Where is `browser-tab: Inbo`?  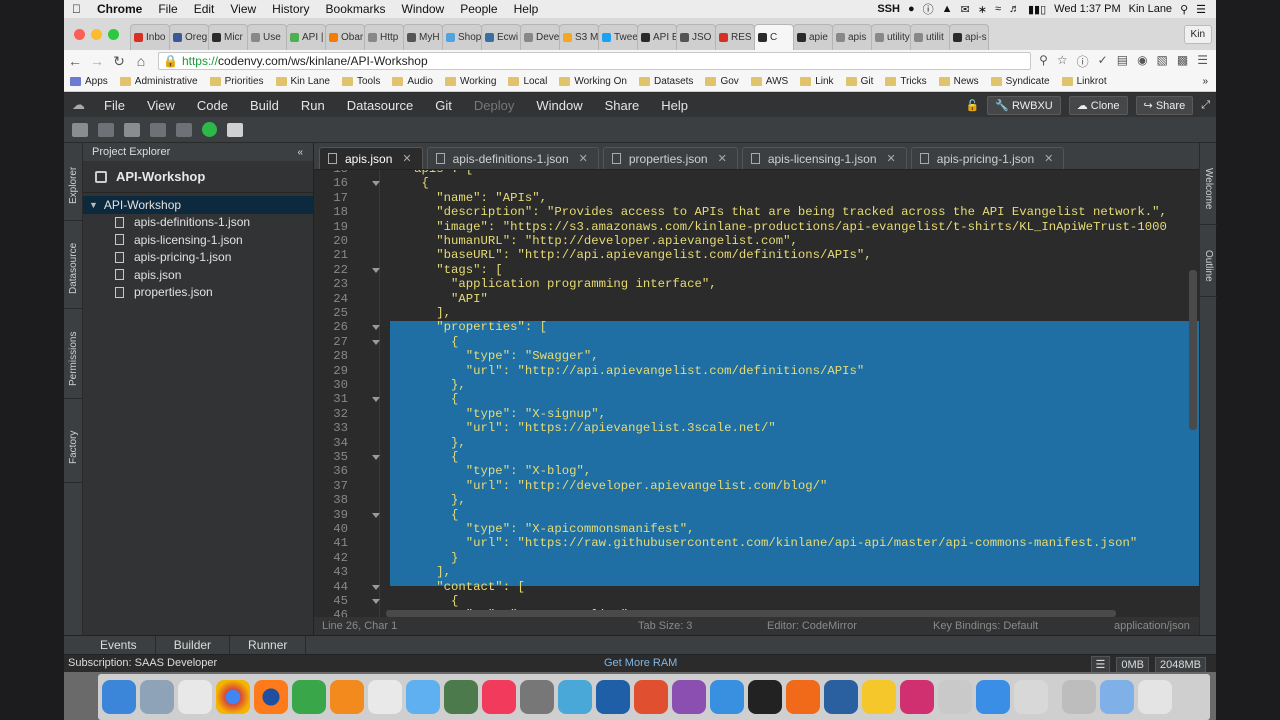
browser-tab: Inbo is located at coordinates (150, 37).